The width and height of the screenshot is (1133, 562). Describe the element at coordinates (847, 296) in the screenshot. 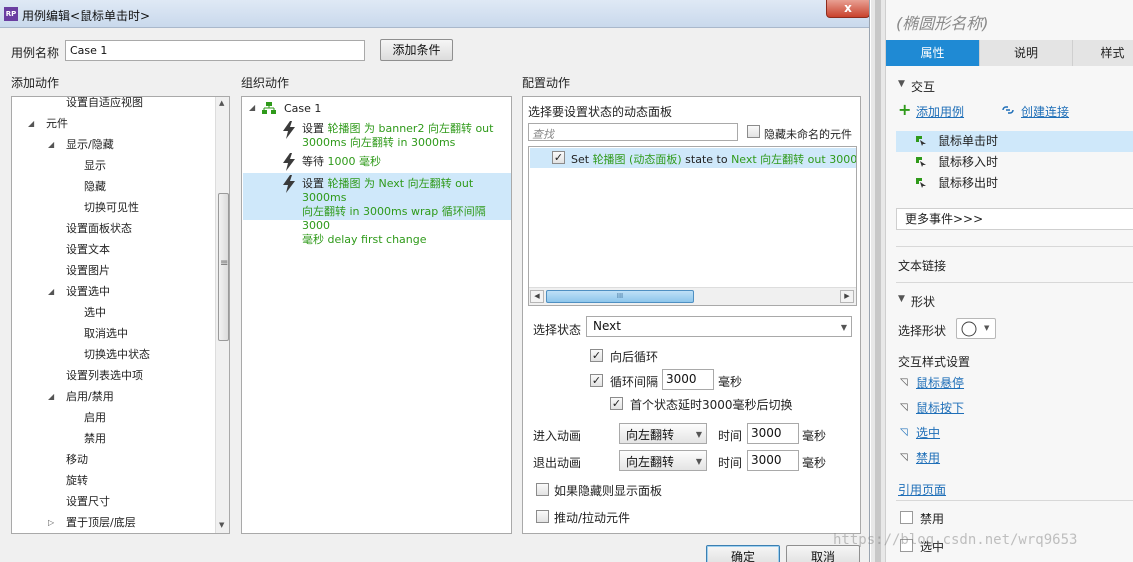

I see `scroll-right-arrow-icon: ▶` at that location.